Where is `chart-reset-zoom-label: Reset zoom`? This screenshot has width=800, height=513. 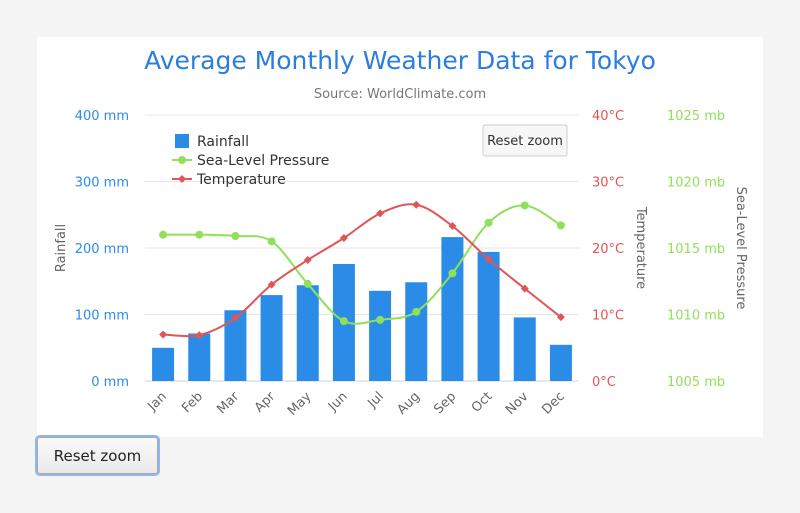
chart-reset-zoom-label: Reset zoom is located at coordinates (525, 141).